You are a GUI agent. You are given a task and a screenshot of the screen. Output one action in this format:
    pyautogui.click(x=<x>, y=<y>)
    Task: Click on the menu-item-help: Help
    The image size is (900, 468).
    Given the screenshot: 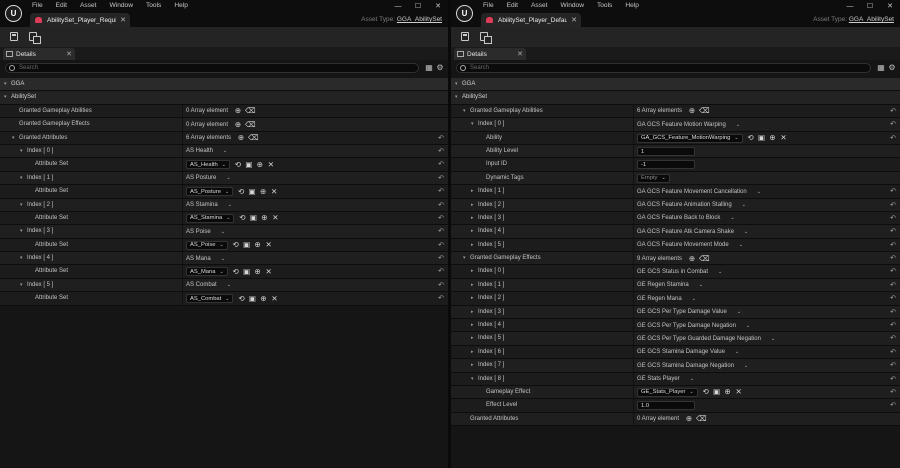 What is the action you would take?
    pyautogui.click(x=181, y=5)
    